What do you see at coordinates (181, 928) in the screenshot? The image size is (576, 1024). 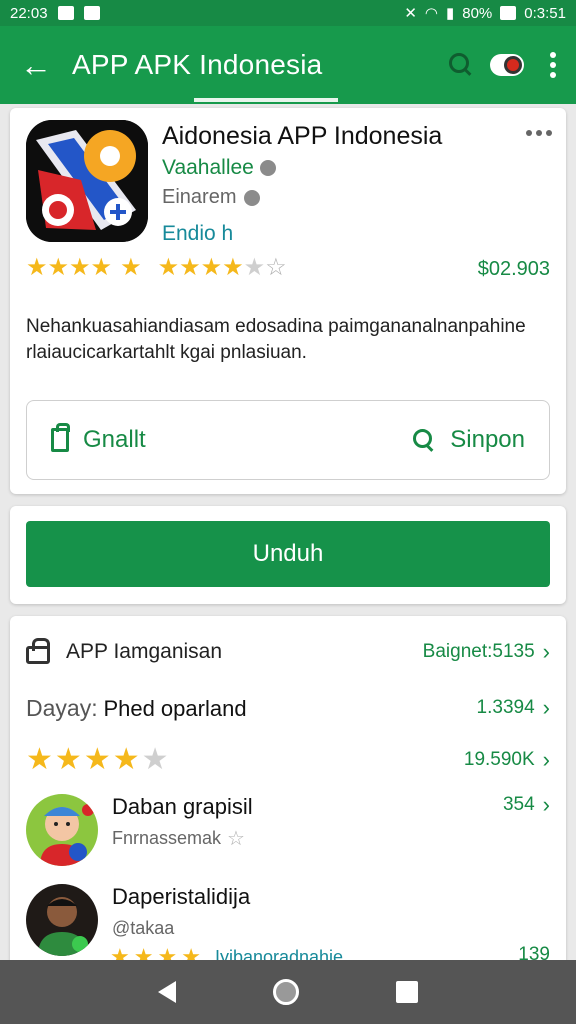 I see `review-meta: @takaa` at bounding box center [181, 928].